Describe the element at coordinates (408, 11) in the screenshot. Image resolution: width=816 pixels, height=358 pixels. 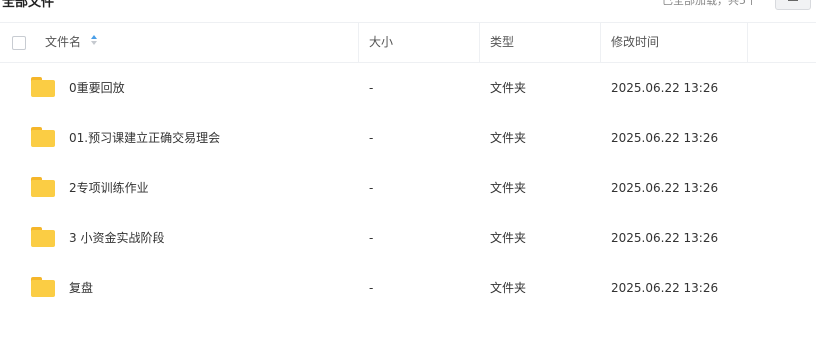
I see `top-bar: 全部文件 已全部加载，共5个` at that location.